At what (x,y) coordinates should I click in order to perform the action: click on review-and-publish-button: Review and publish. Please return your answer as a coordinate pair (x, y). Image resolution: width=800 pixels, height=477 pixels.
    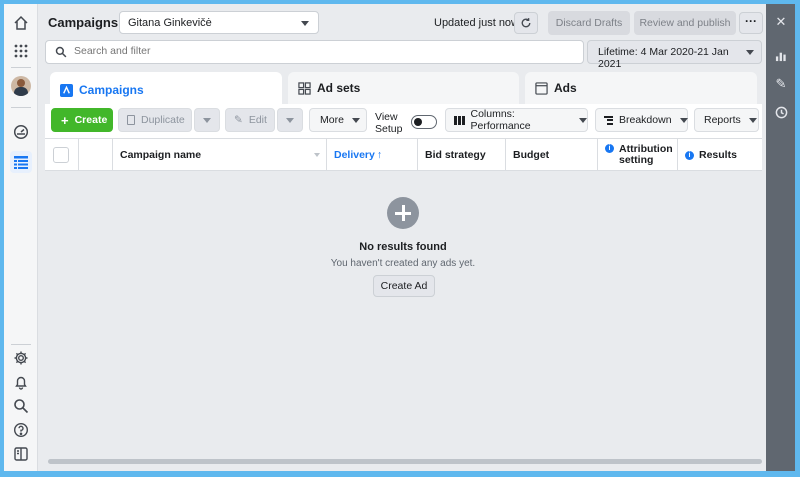
    Looking at the image, I should click on (685, 23).